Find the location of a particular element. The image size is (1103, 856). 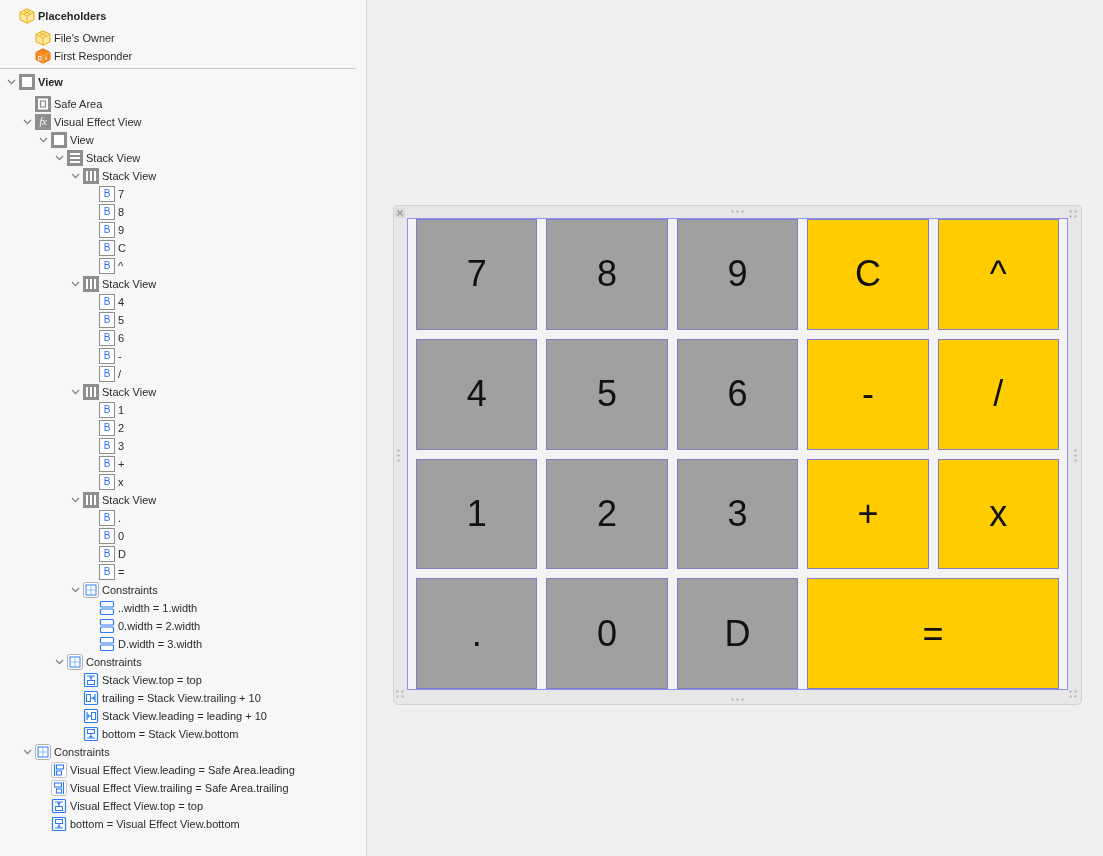

align-trailing-icon is located at coordinates (59, 788).